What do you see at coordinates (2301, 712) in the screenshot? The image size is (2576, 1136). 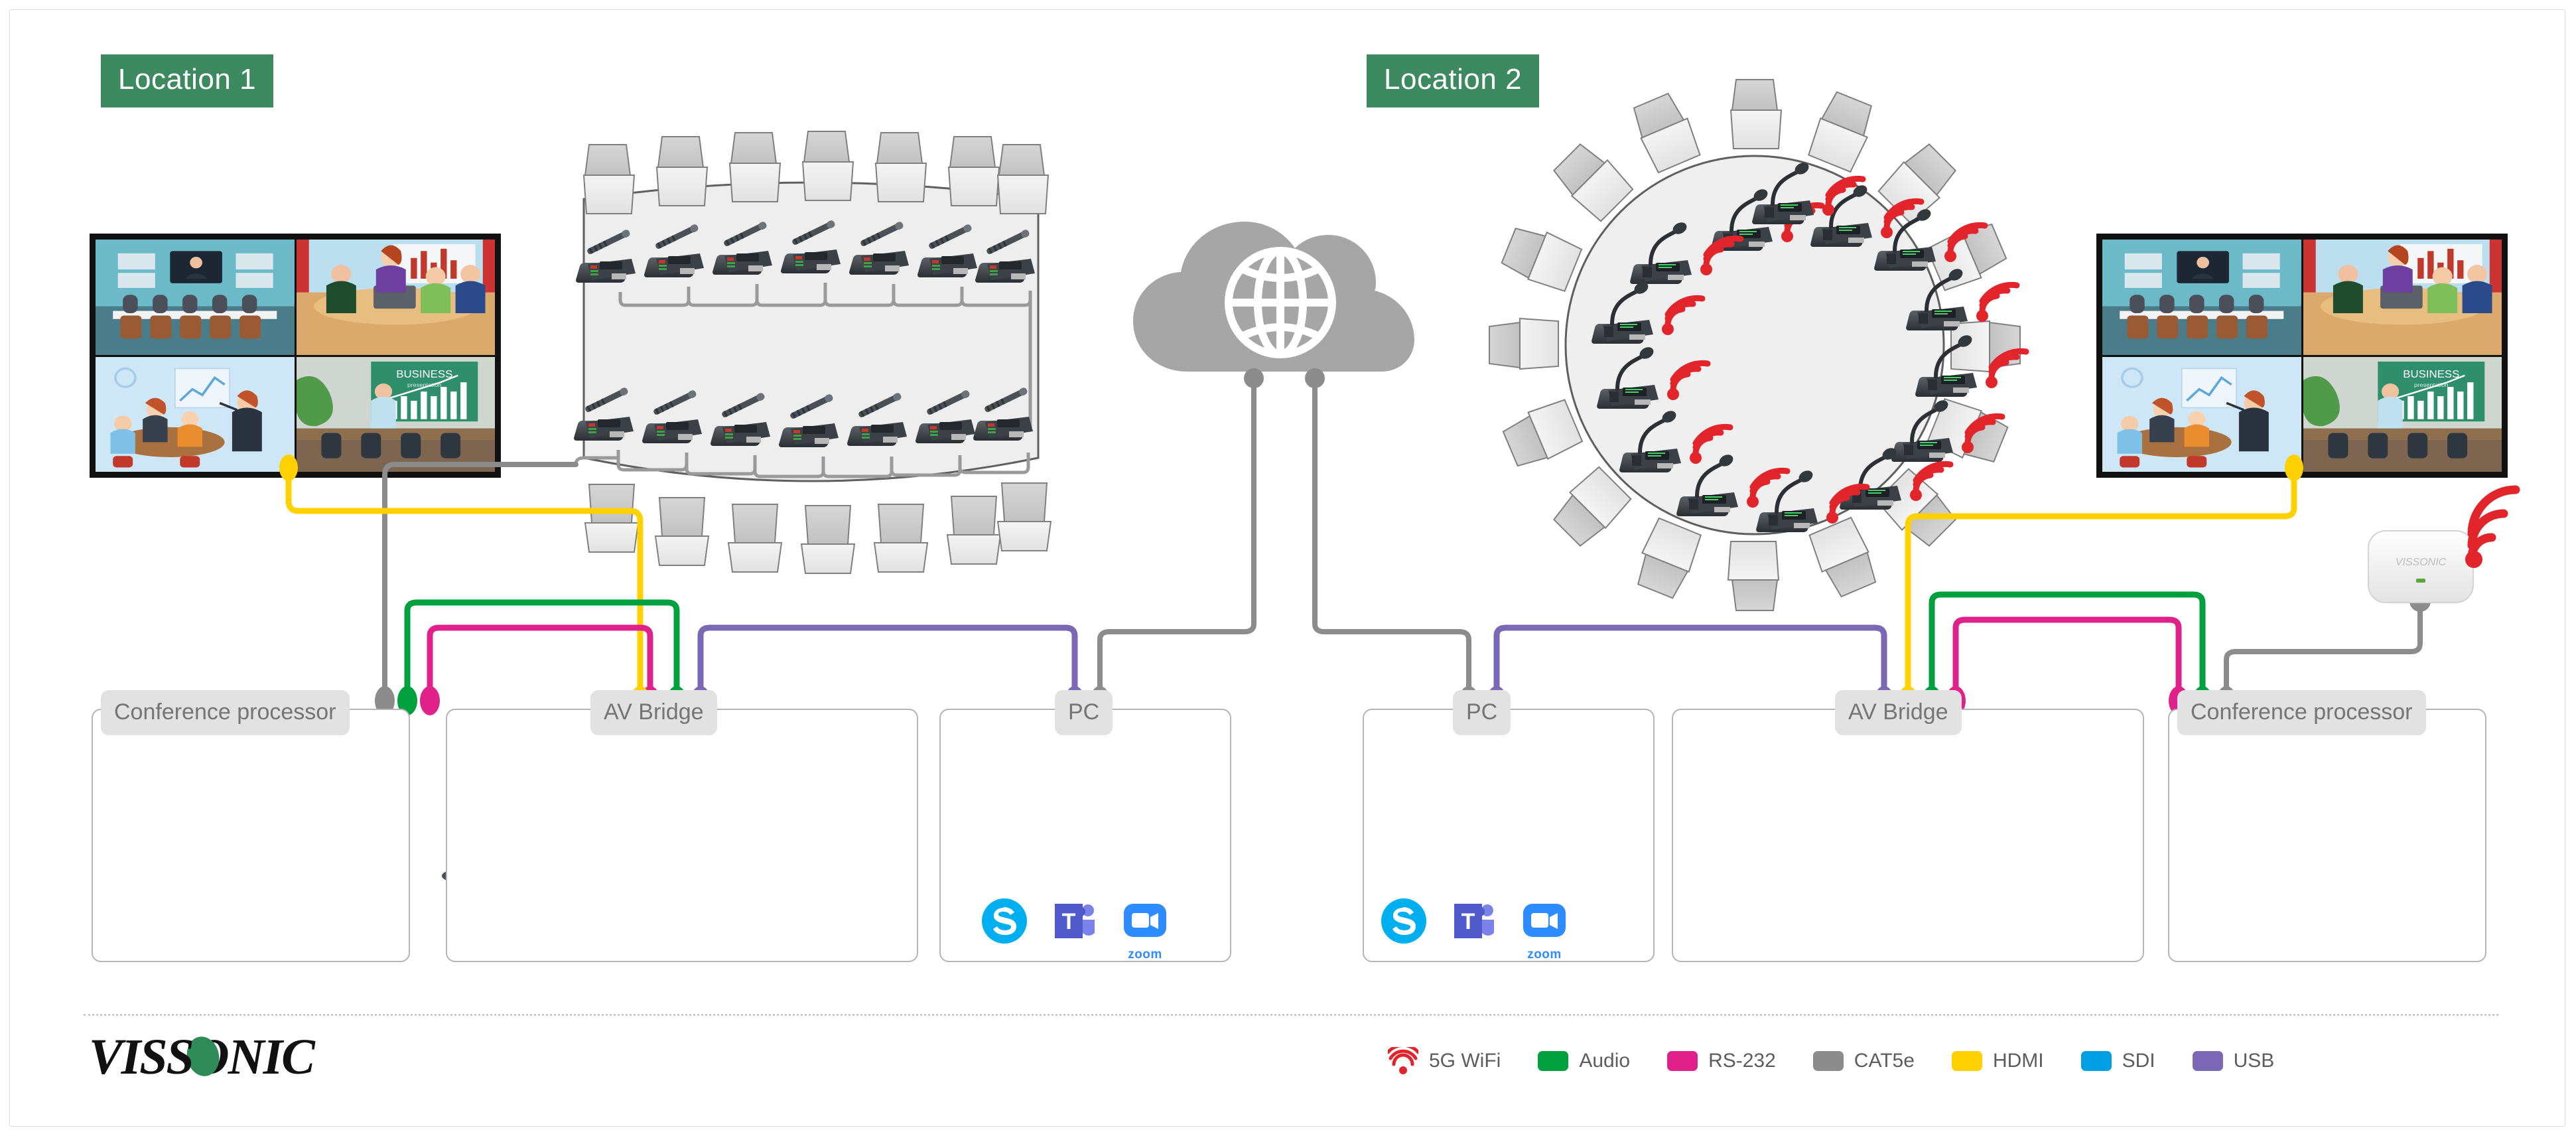 I see `device-label-conference-processor-right: Conference processor` at bounding box center [2301, 712].